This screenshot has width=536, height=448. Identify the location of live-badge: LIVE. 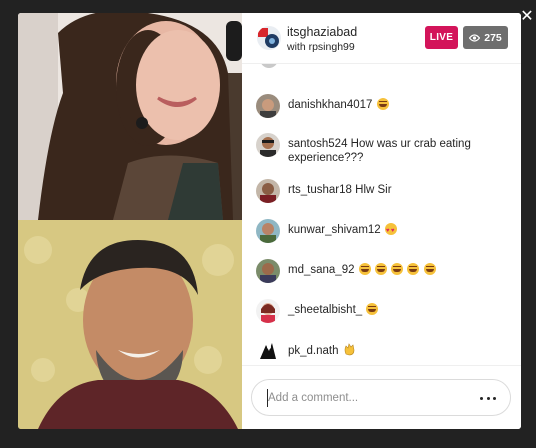
(441, 37).